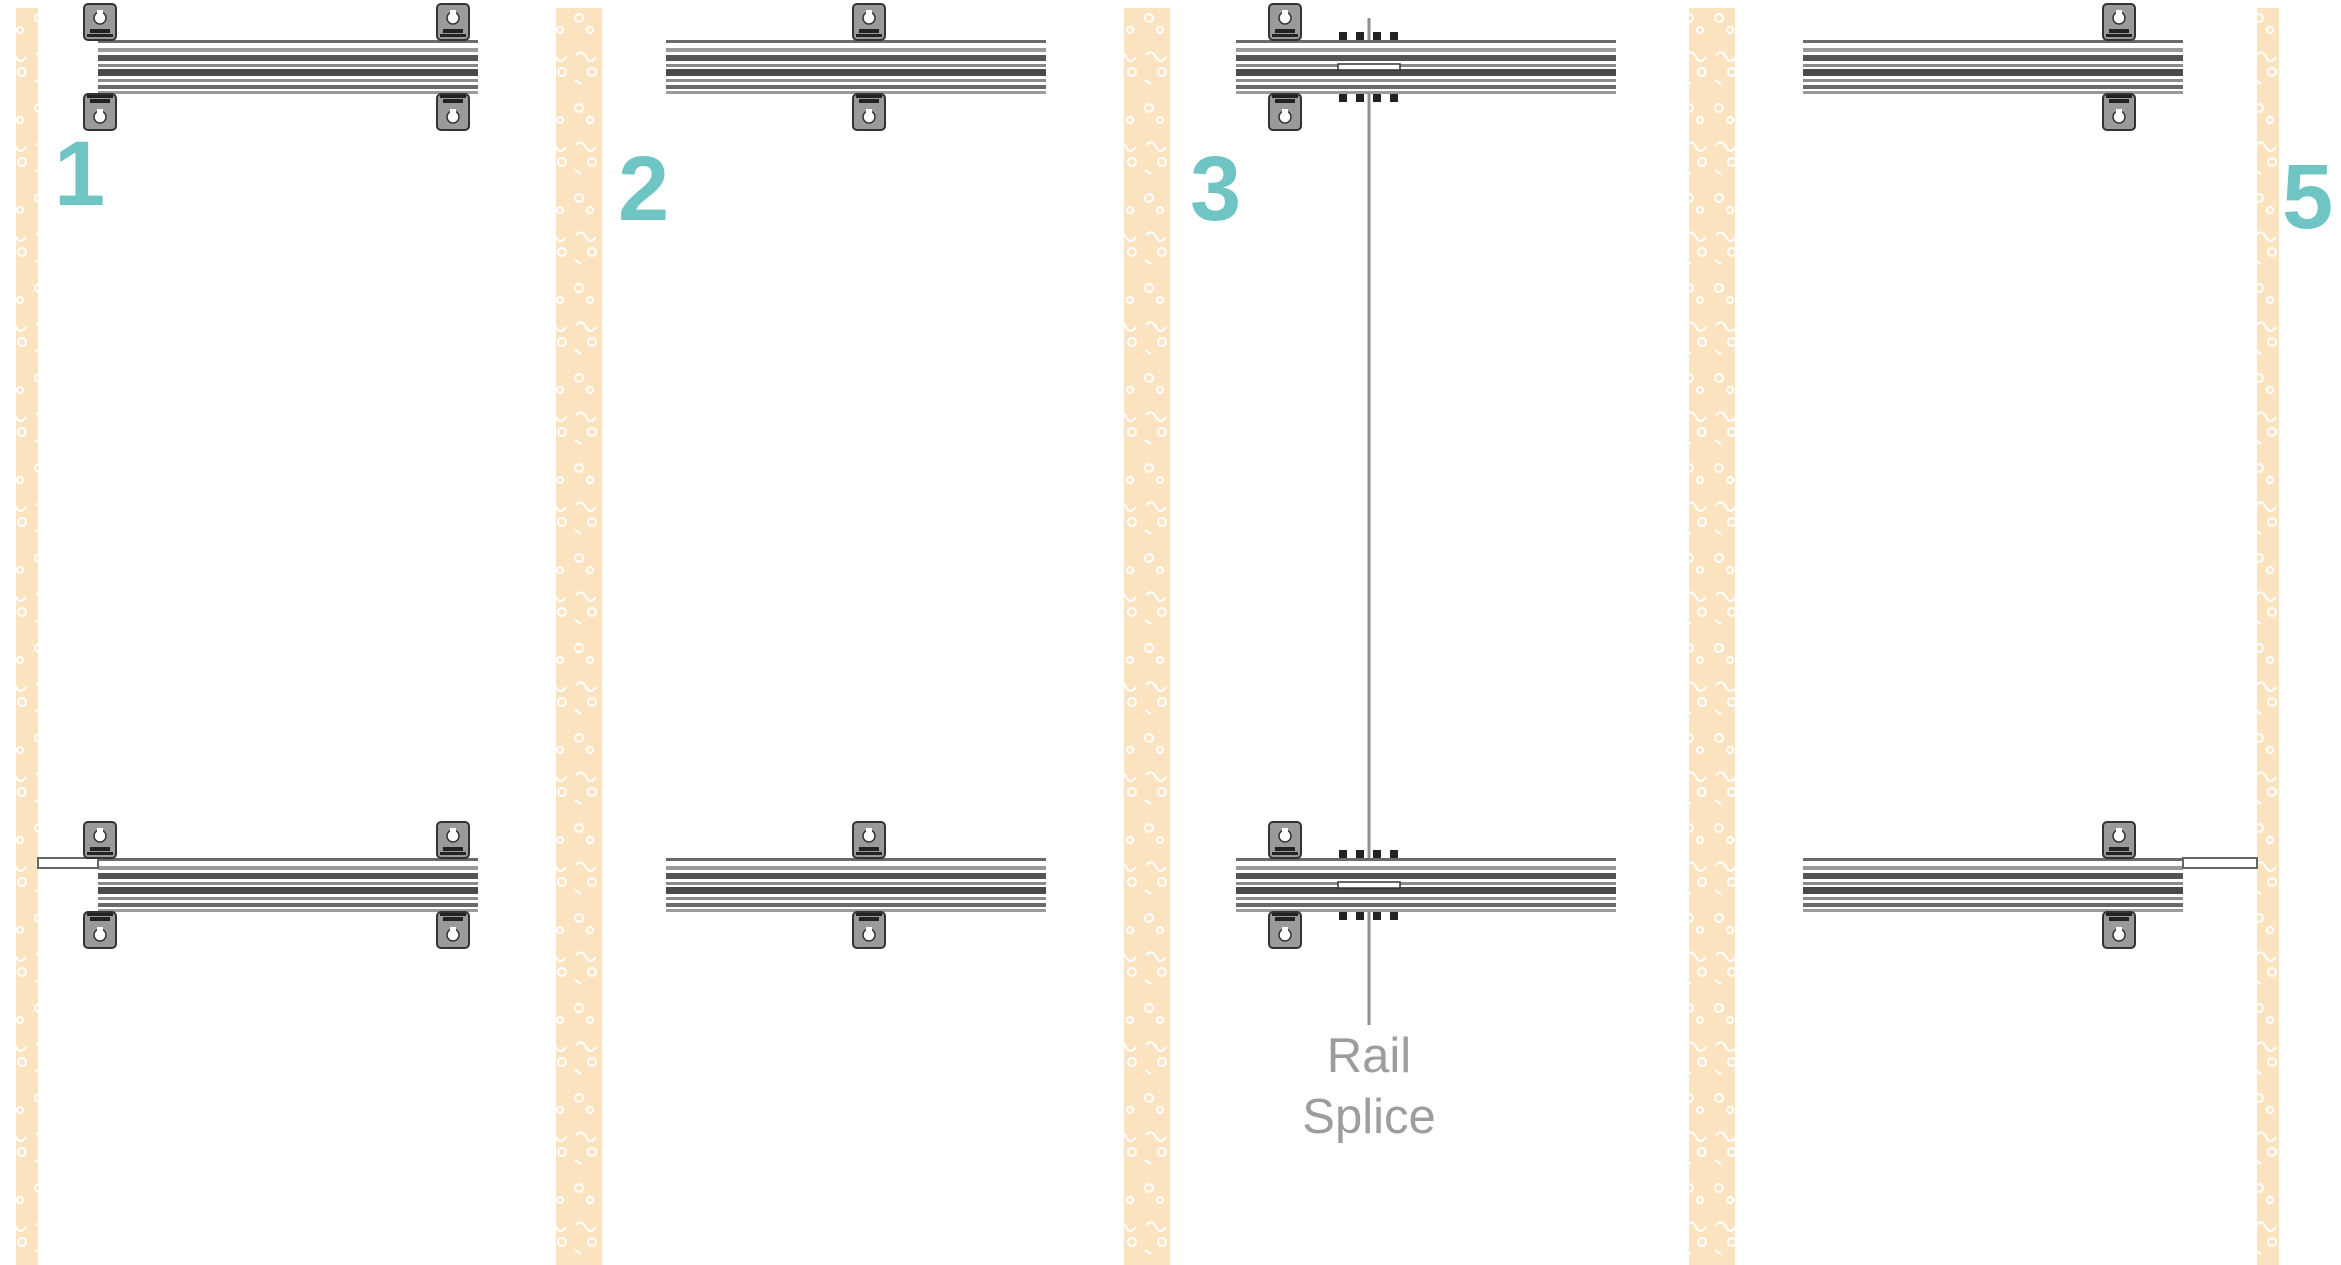 This screenshot has width=2341, height=1265. Describe the element at coordinates (68, 863) in the screenshot. I see `rail-extension-left` at that location.